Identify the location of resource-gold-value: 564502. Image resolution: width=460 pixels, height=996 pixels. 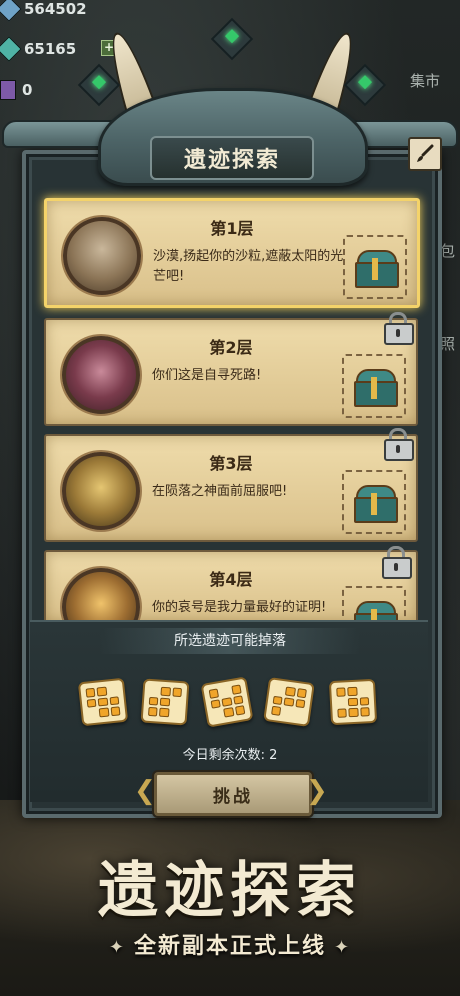
(55, 9).